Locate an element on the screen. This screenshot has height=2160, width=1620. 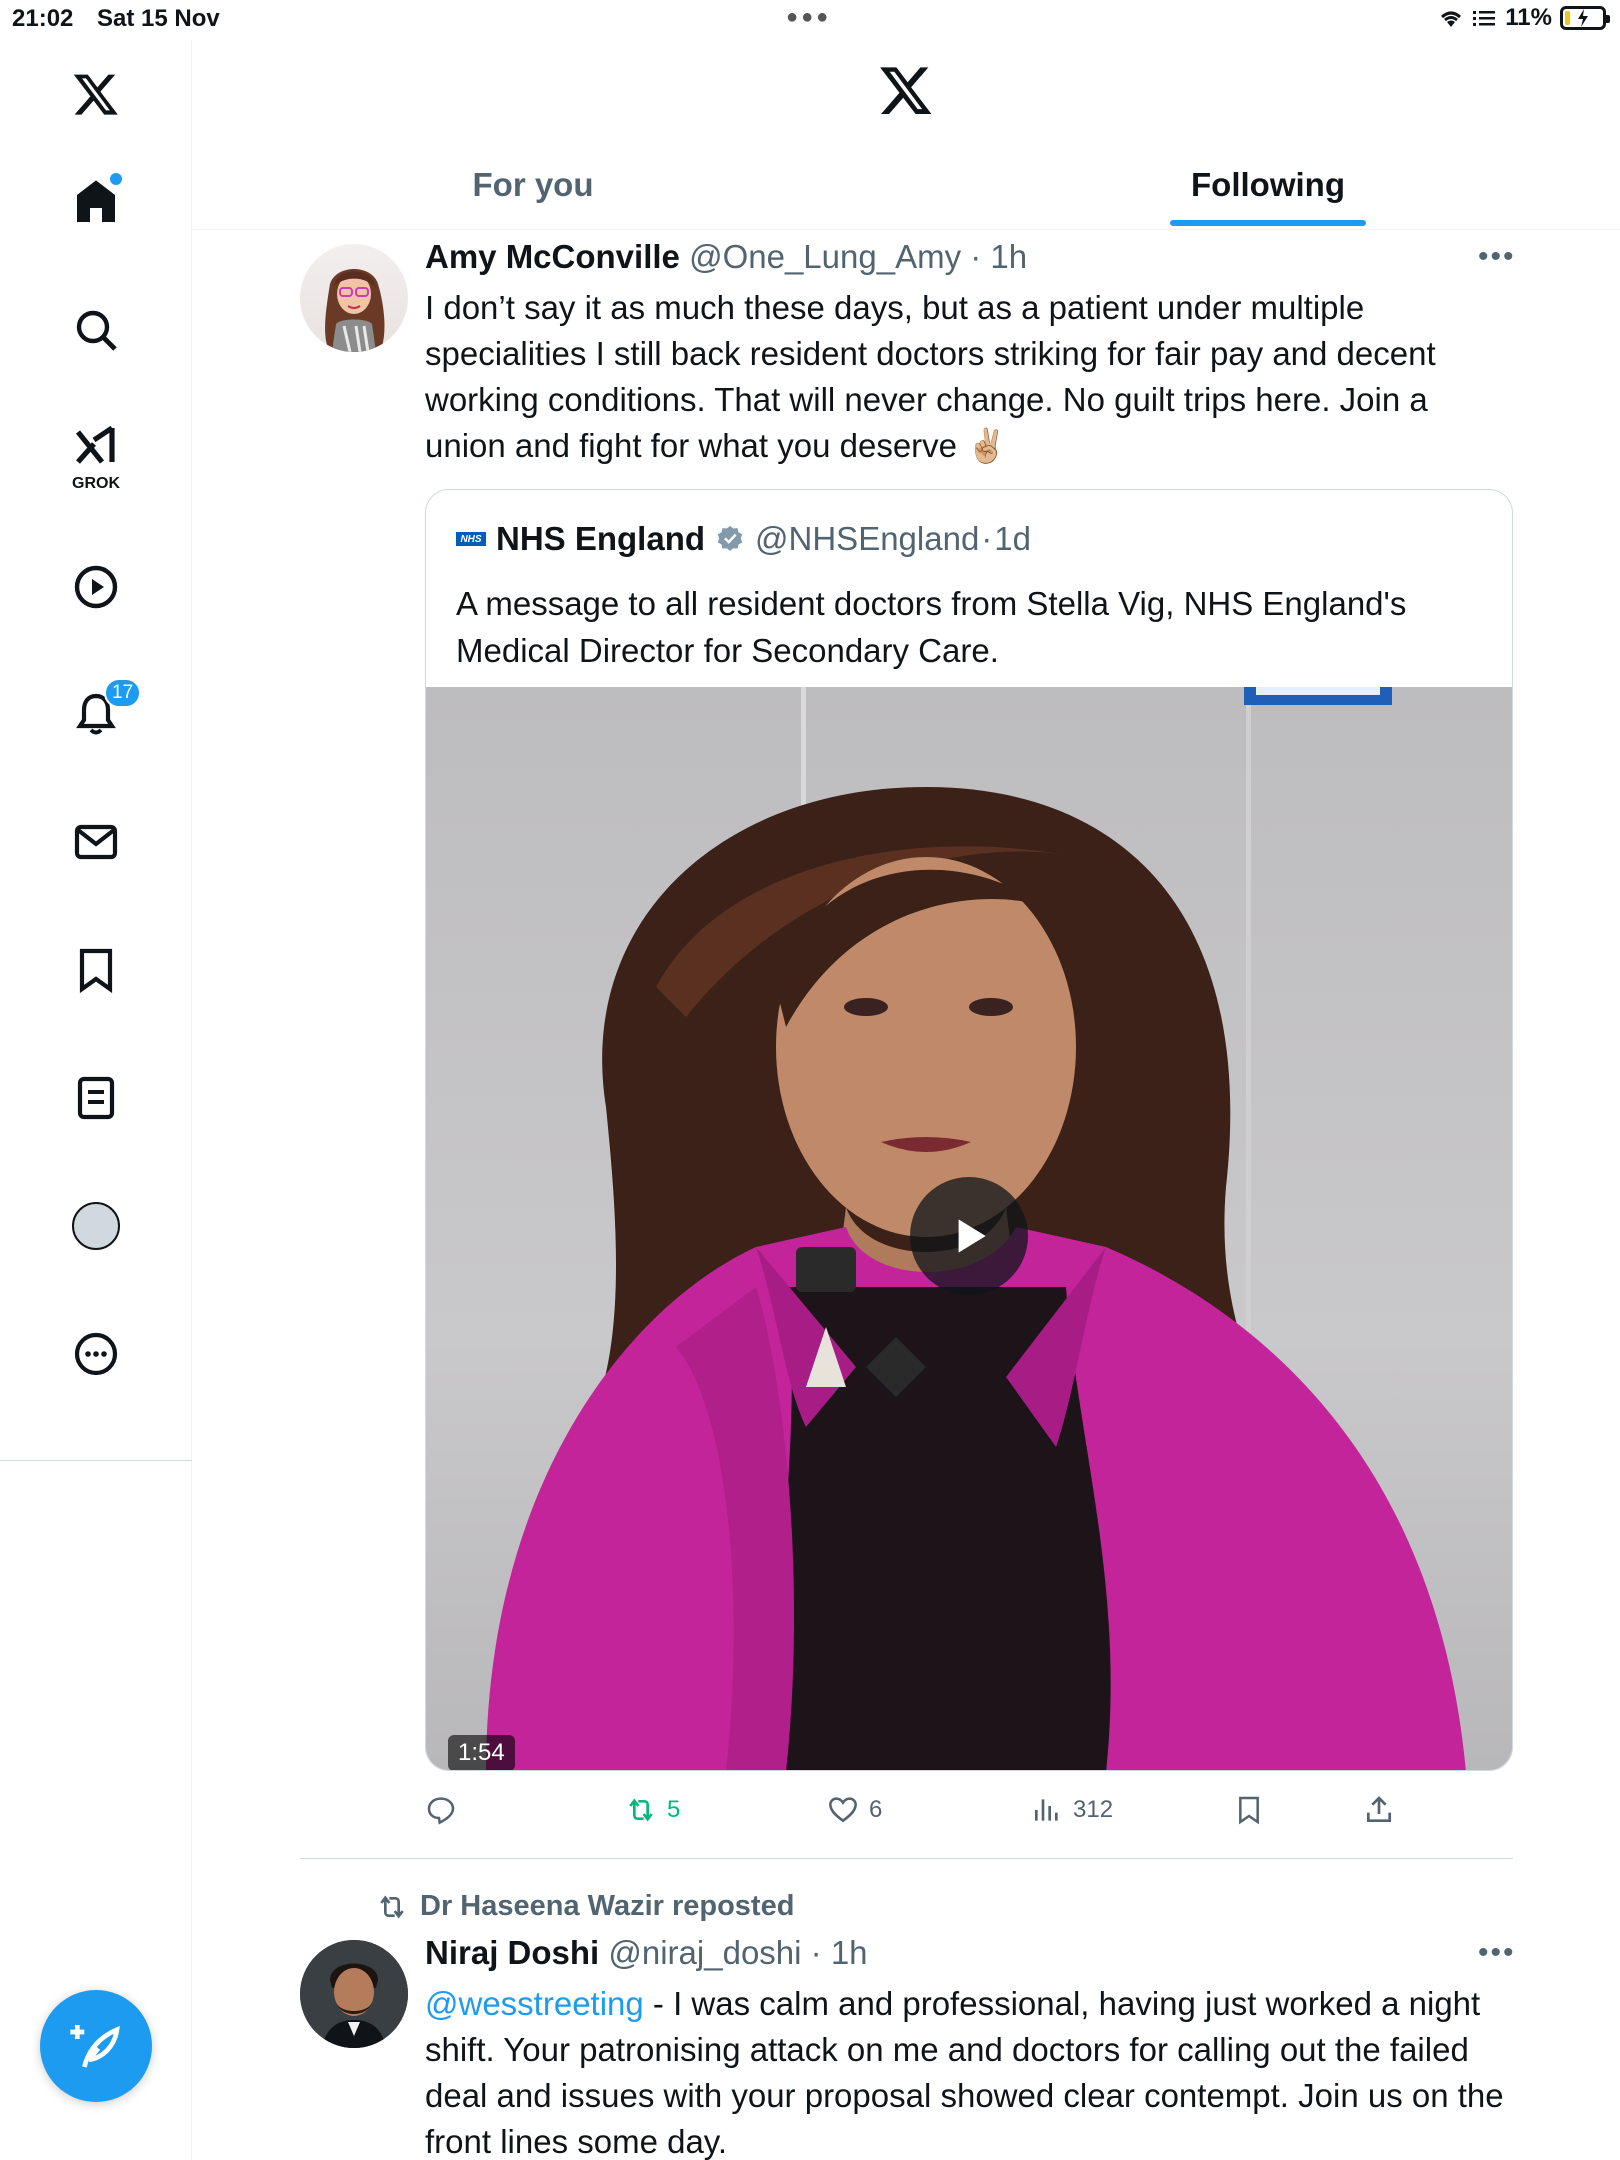
status-time: 21:02 is located at coordinates (43, 18).